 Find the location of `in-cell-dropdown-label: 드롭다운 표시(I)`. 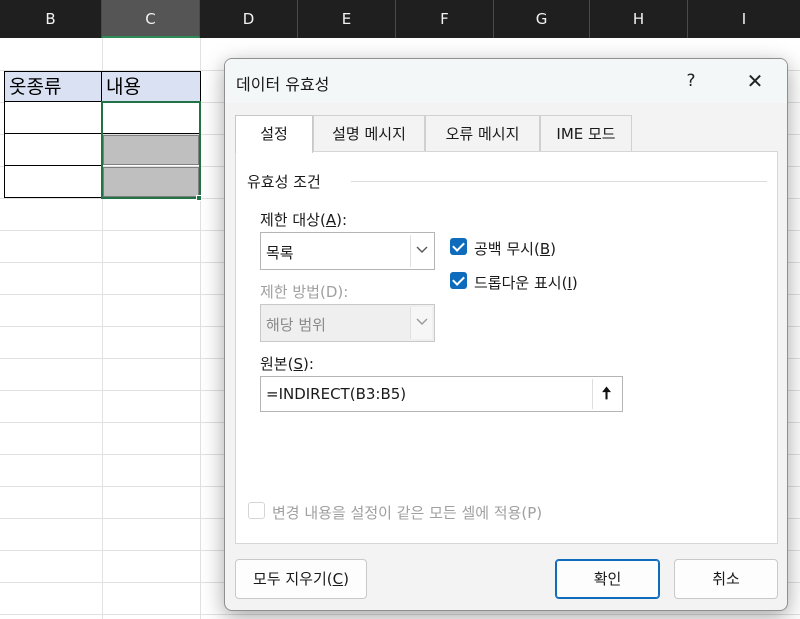

in-cell-dropdown-label: 드롭다운 표시(I) is located at coordinates (526, 282).